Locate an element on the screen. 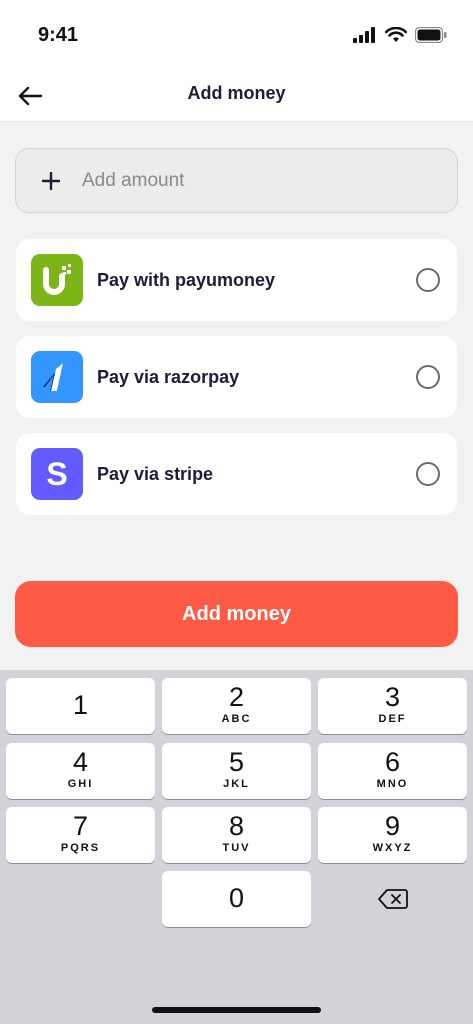 This screenshot has width=473, height=1024. key-4: 4 GHI is located at coordinates (80, 771).